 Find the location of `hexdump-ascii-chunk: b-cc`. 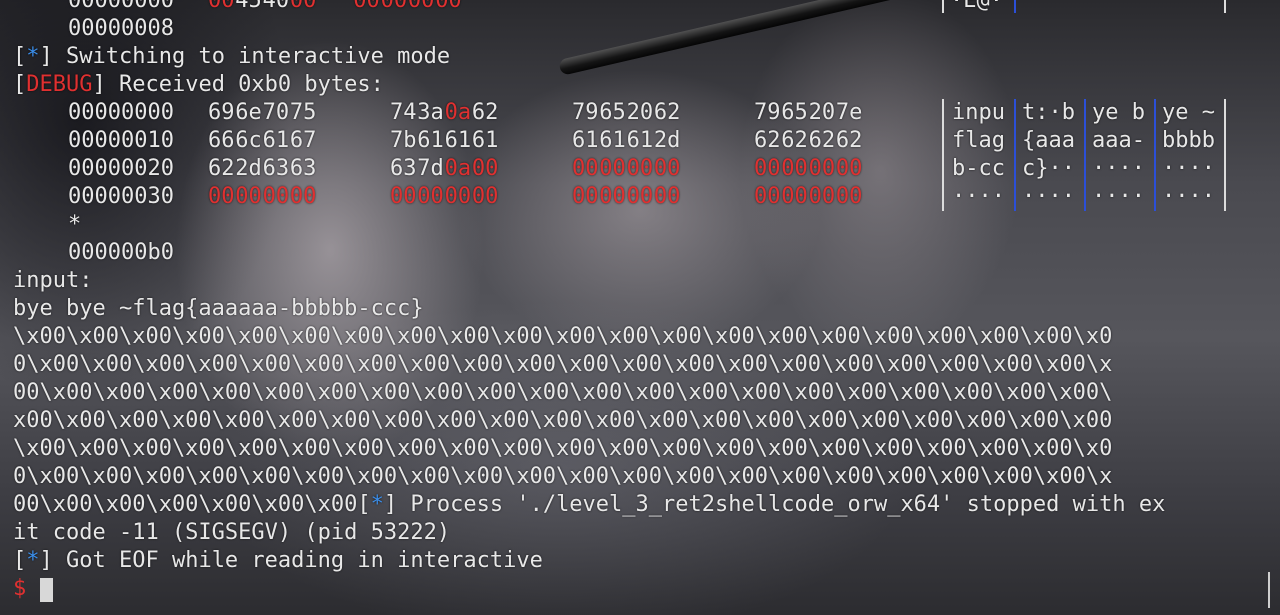

hexdump-ascii-chunk: b-cc is located at coordinates (978, 168).